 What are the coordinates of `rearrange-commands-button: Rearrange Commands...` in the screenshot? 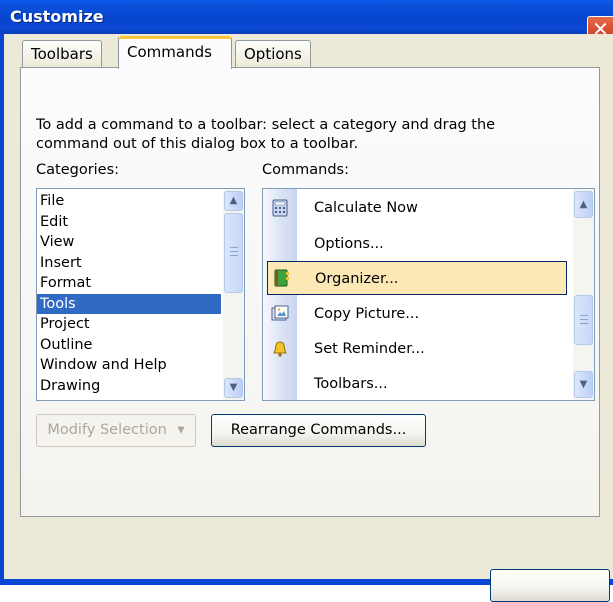 It's located at (318, 430).